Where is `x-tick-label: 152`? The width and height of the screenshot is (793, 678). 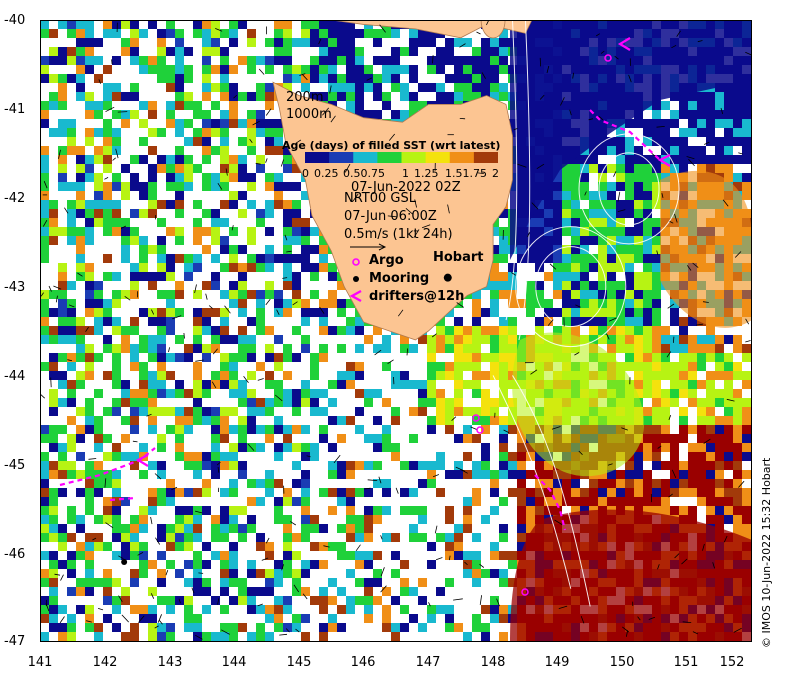 x-tick-label: 152 is located at coordinates (732, 662).